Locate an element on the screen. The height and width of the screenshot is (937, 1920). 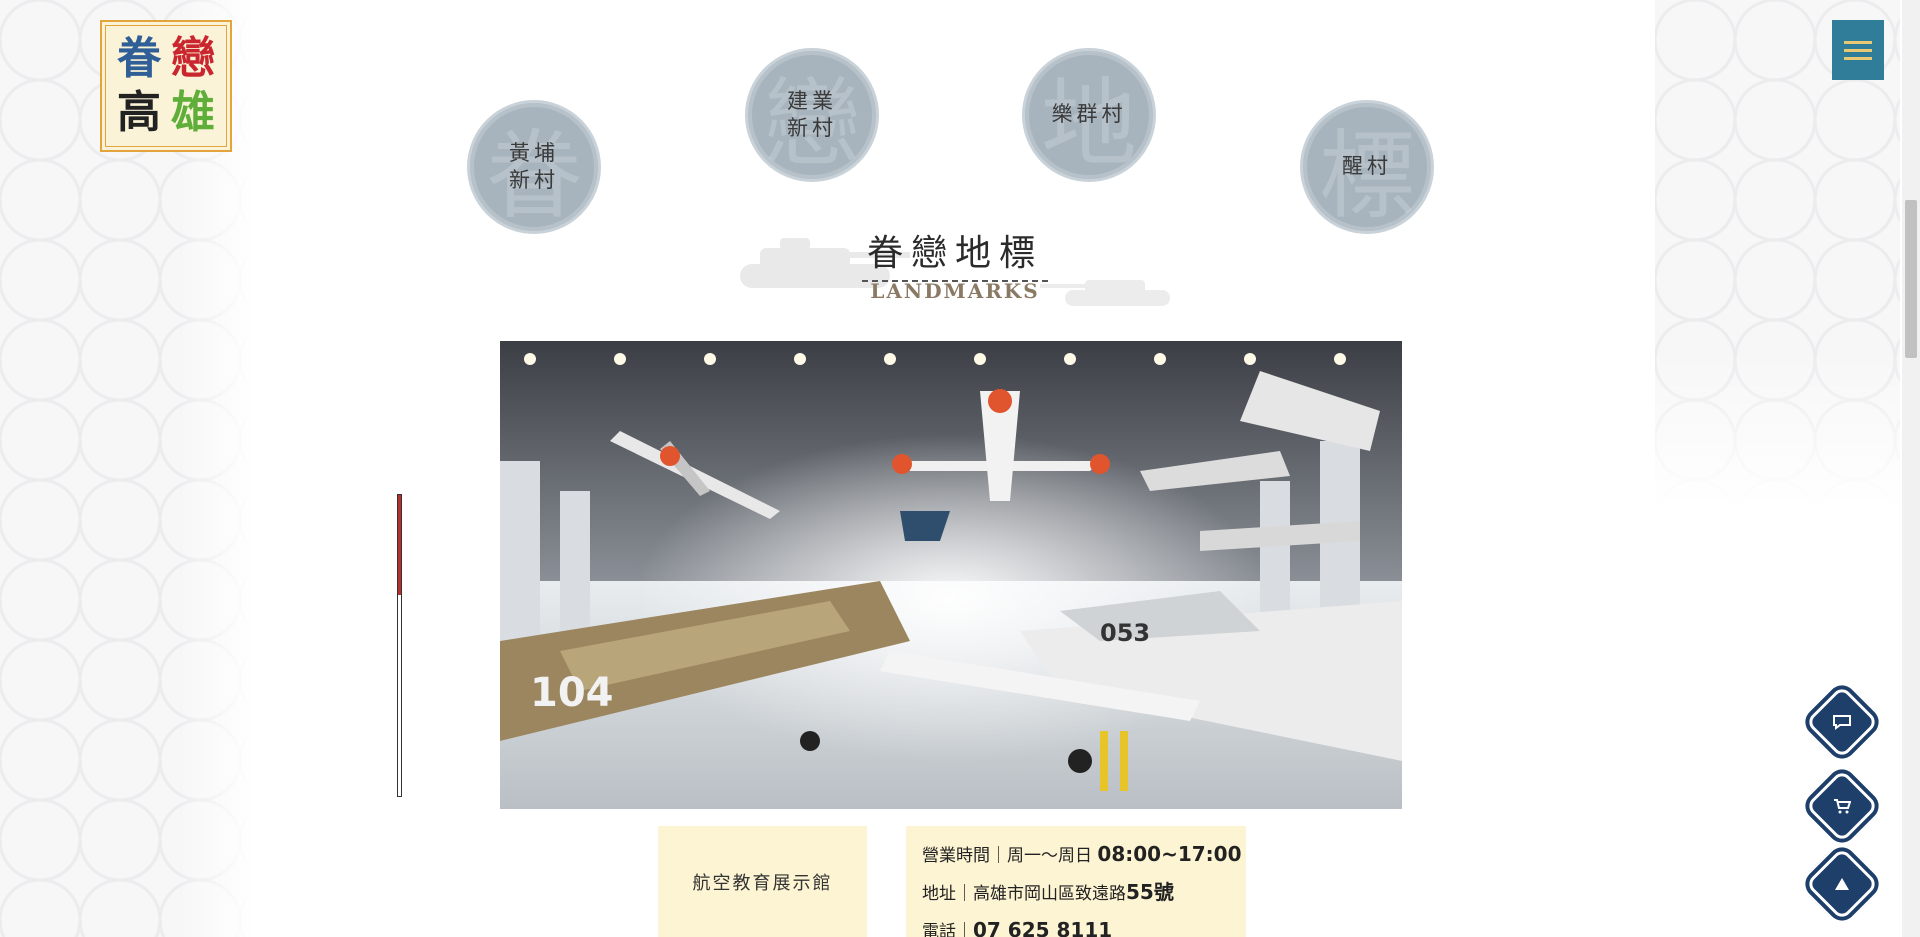
village-label: 醒村 is located at coordinates (1367, 166).